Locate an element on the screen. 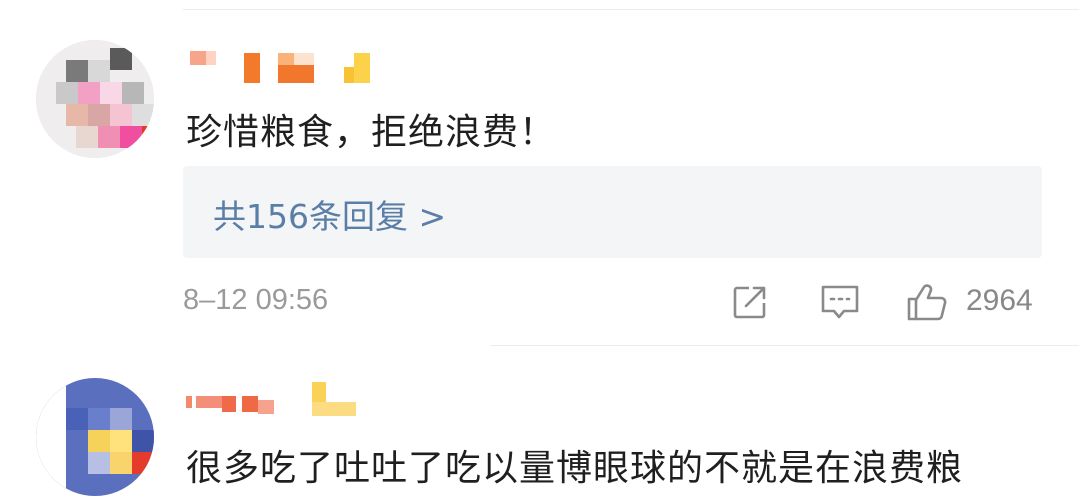 This screenshot has height=496, width=1079. comment-text: 很多吃了吐吐了吃以量博眼球的不就是在浪费粮 is located at coordinates (575, 468).